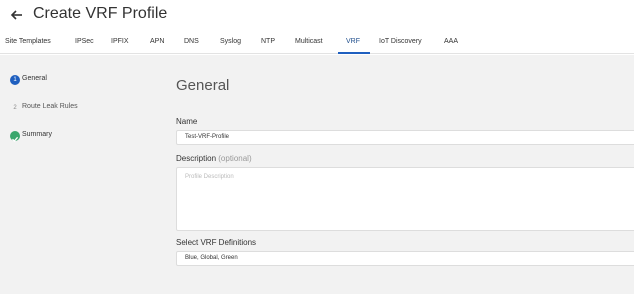 The width and height of the screenshot is (634, 294). Describe the element at coordinates (28, 41) in the screenshot. I see `tab-site-templates: Site Templates` at that location.